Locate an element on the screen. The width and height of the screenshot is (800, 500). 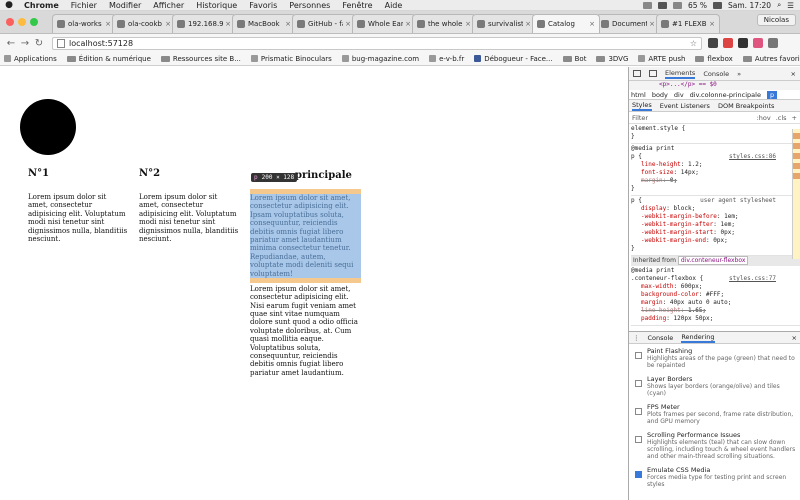
tab-whole-ear: Whole Ear × is located at coordinates (384, 23).